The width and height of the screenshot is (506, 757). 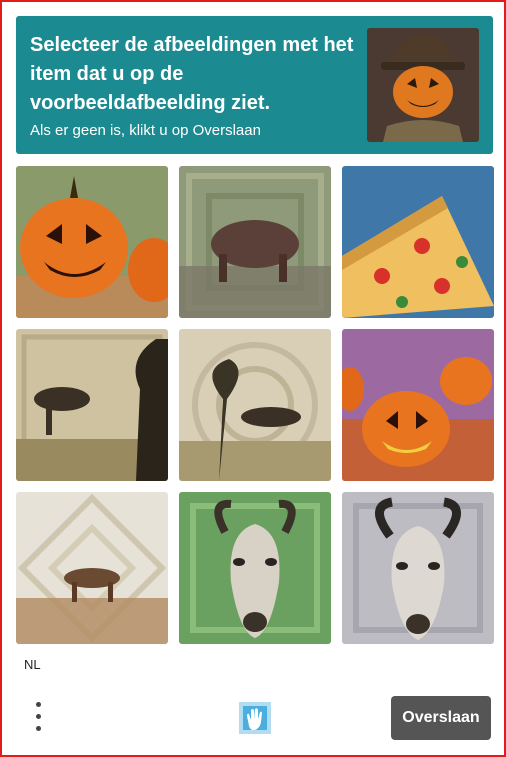 What do you see at coordinates (441, 718) in the screenshot?
I see `skip-button: Overslaan` at bounding box center [441, 718].